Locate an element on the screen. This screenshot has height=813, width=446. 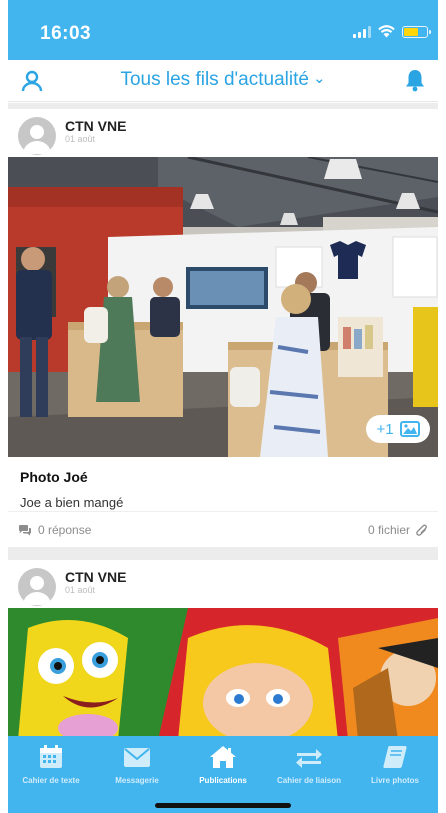
files-button: 0 fichier is located at coordinates (398, 530).